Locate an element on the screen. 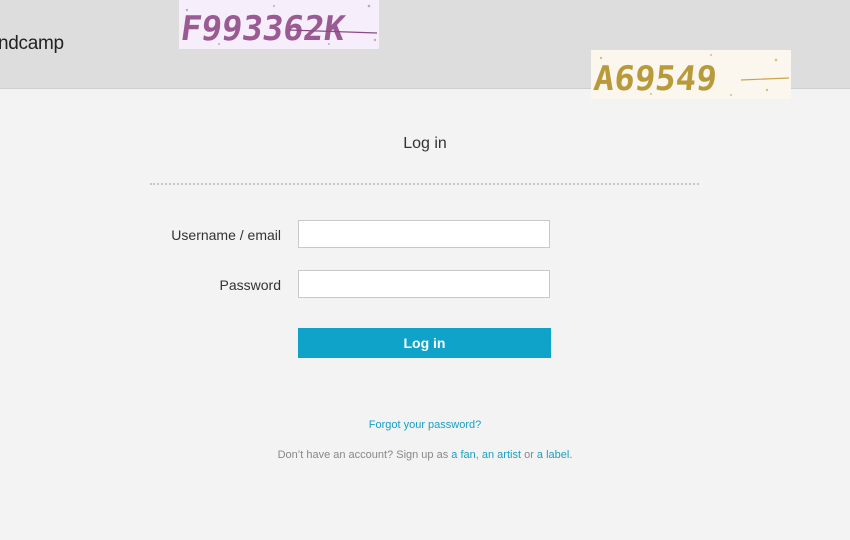 The width and height of the screenshot is (850, 540). signup-period: . is located at coordinates (571, 455).